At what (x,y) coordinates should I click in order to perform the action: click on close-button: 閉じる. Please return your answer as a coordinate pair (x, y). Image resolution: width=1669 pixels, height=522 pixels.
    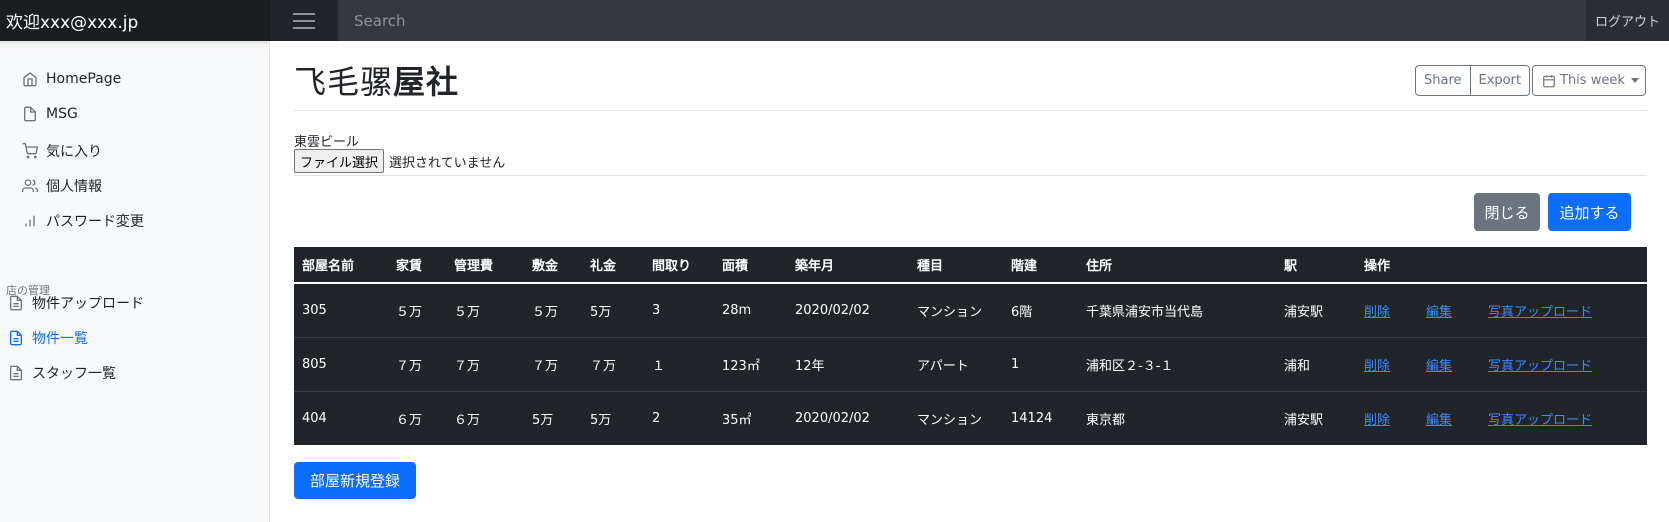
    Looking at the image, I should click on (1507, 212).